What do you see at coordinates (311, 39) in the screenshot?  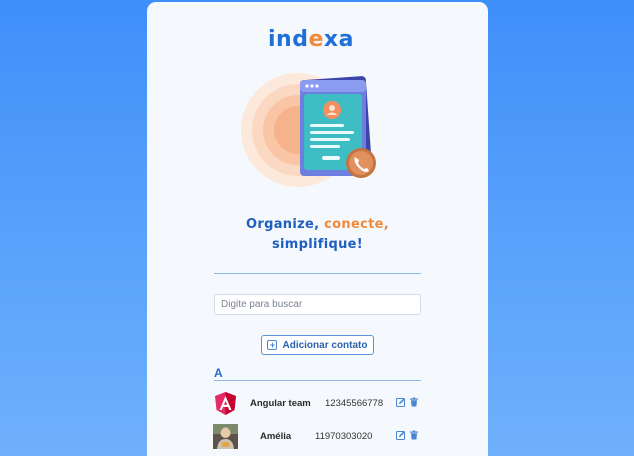 I see `app-logo: indexa` at bounding box center [311, 39].